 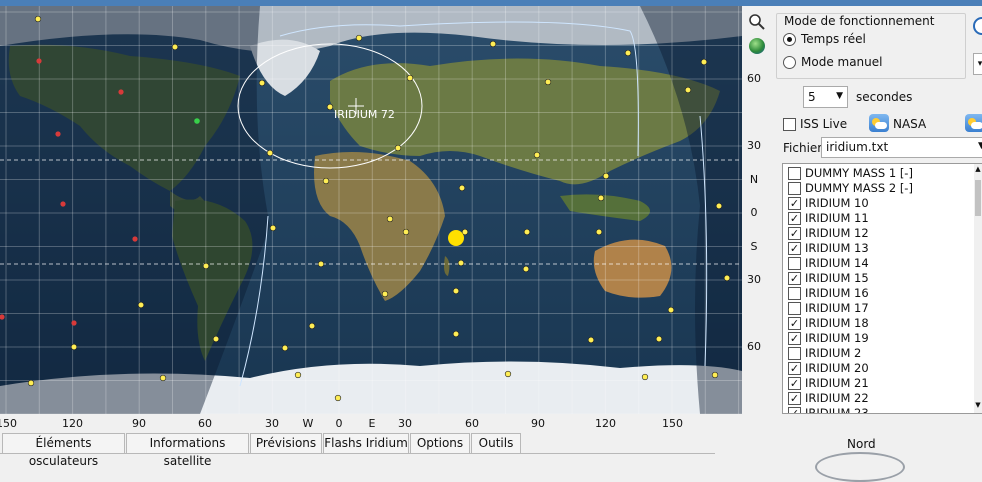 What do you see at coordinates (825, 97) in the screenshot?
I see `interval-select: 5 ▼` at bounding box center [825, 97].